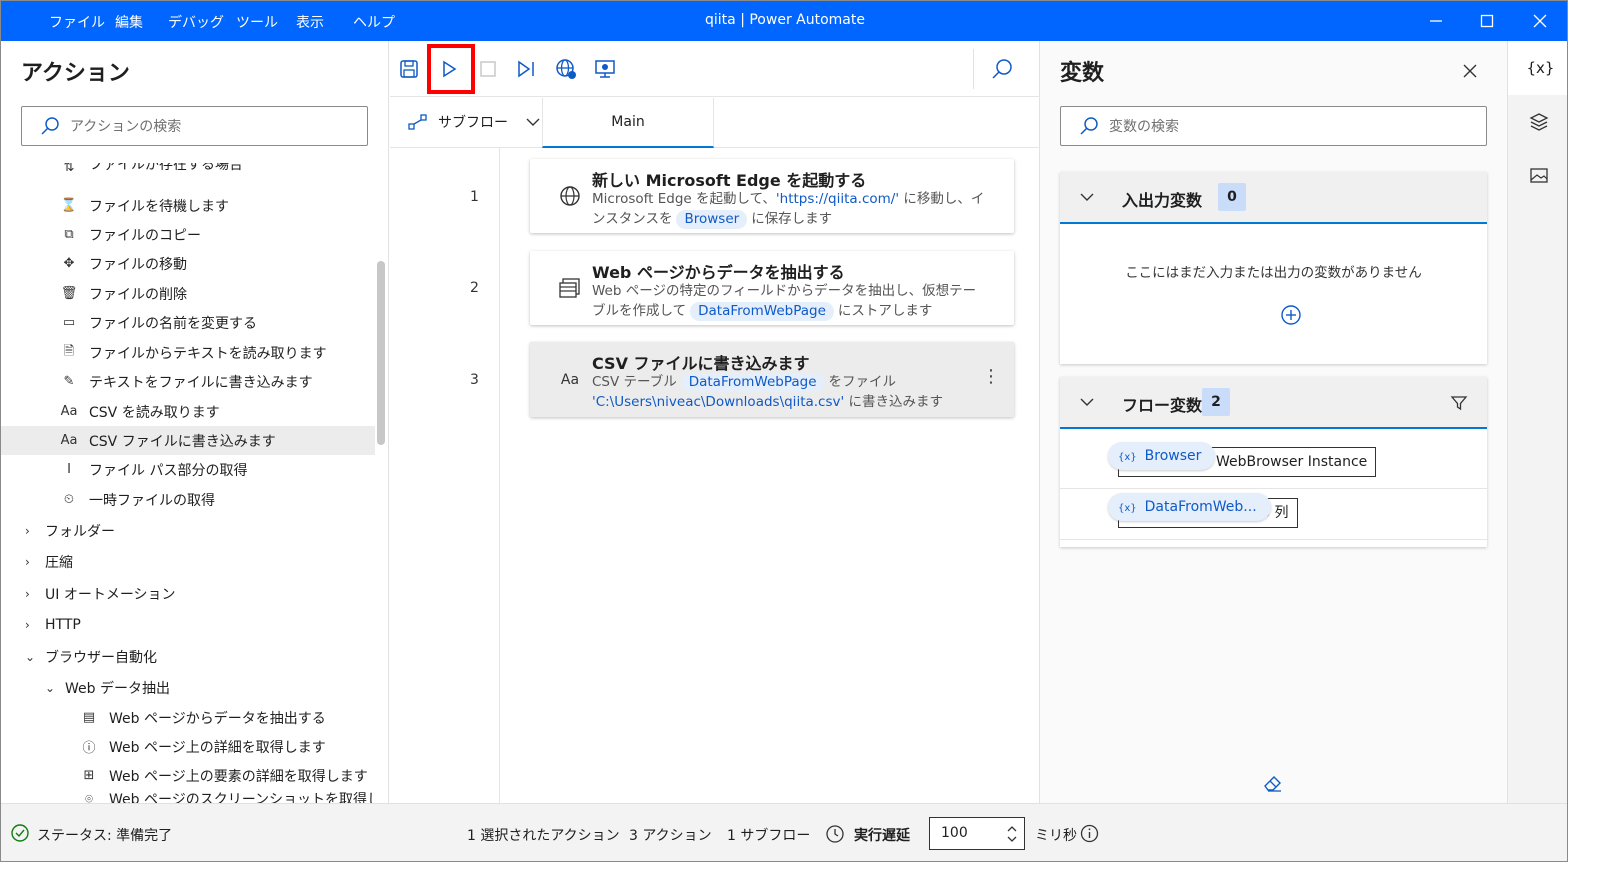 The height and width of the screenshot is (879, 1598). Describe the element at coordinates (69, 169) in the screenshot. I see `file-exists-icon: ⇅` at that location.